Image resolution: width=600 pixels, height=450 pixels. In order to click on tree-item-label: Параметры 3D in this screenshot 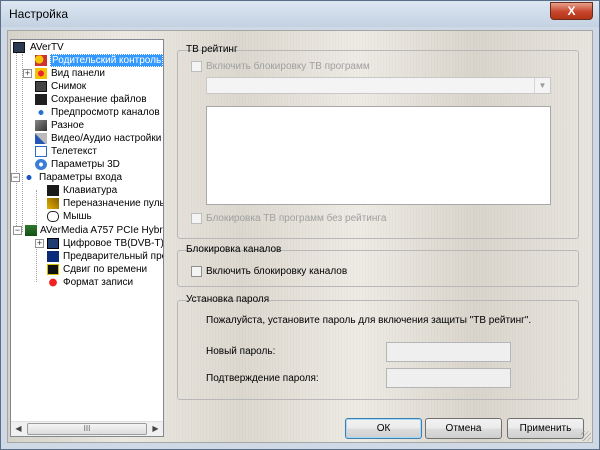, I will do `click(85, 164)`.